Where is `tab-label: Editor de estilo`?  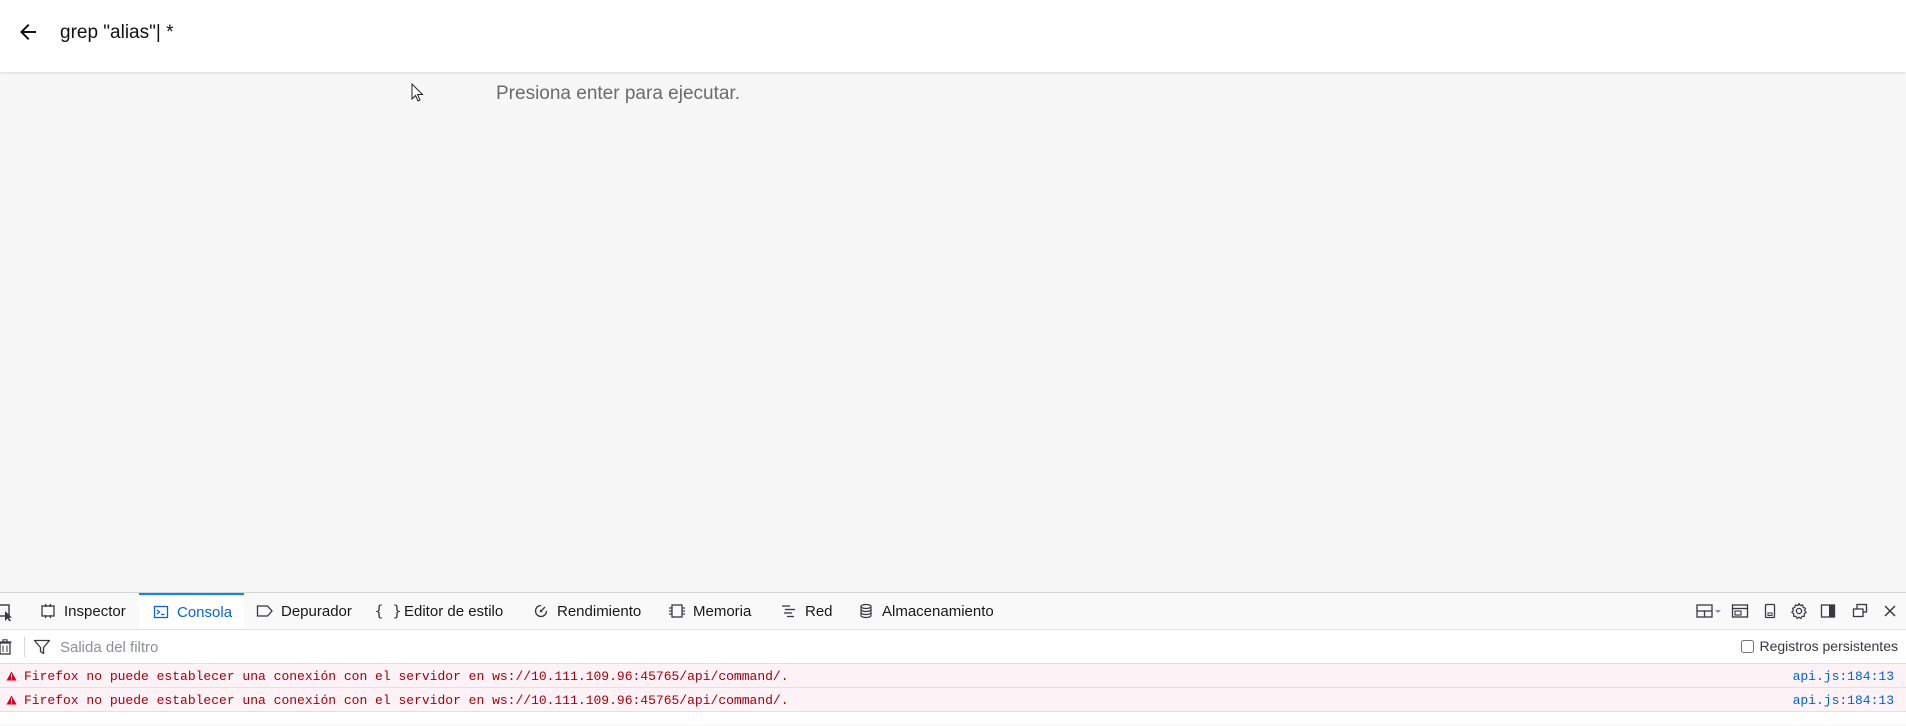
tab-label: Editor de estilo is located at coordinates (454, 611).